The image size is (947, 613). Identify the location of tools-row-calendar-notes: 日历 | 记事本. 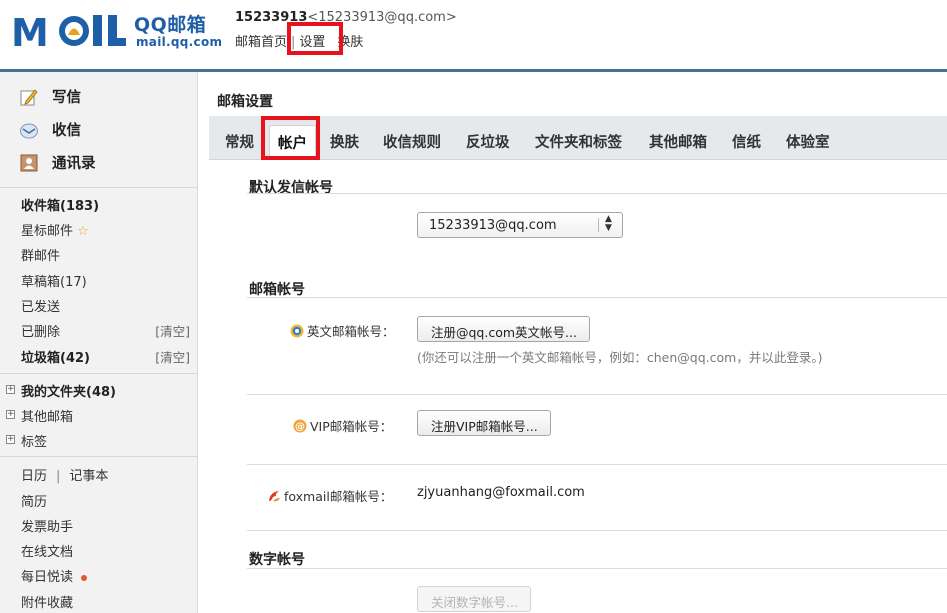
(99, 474).